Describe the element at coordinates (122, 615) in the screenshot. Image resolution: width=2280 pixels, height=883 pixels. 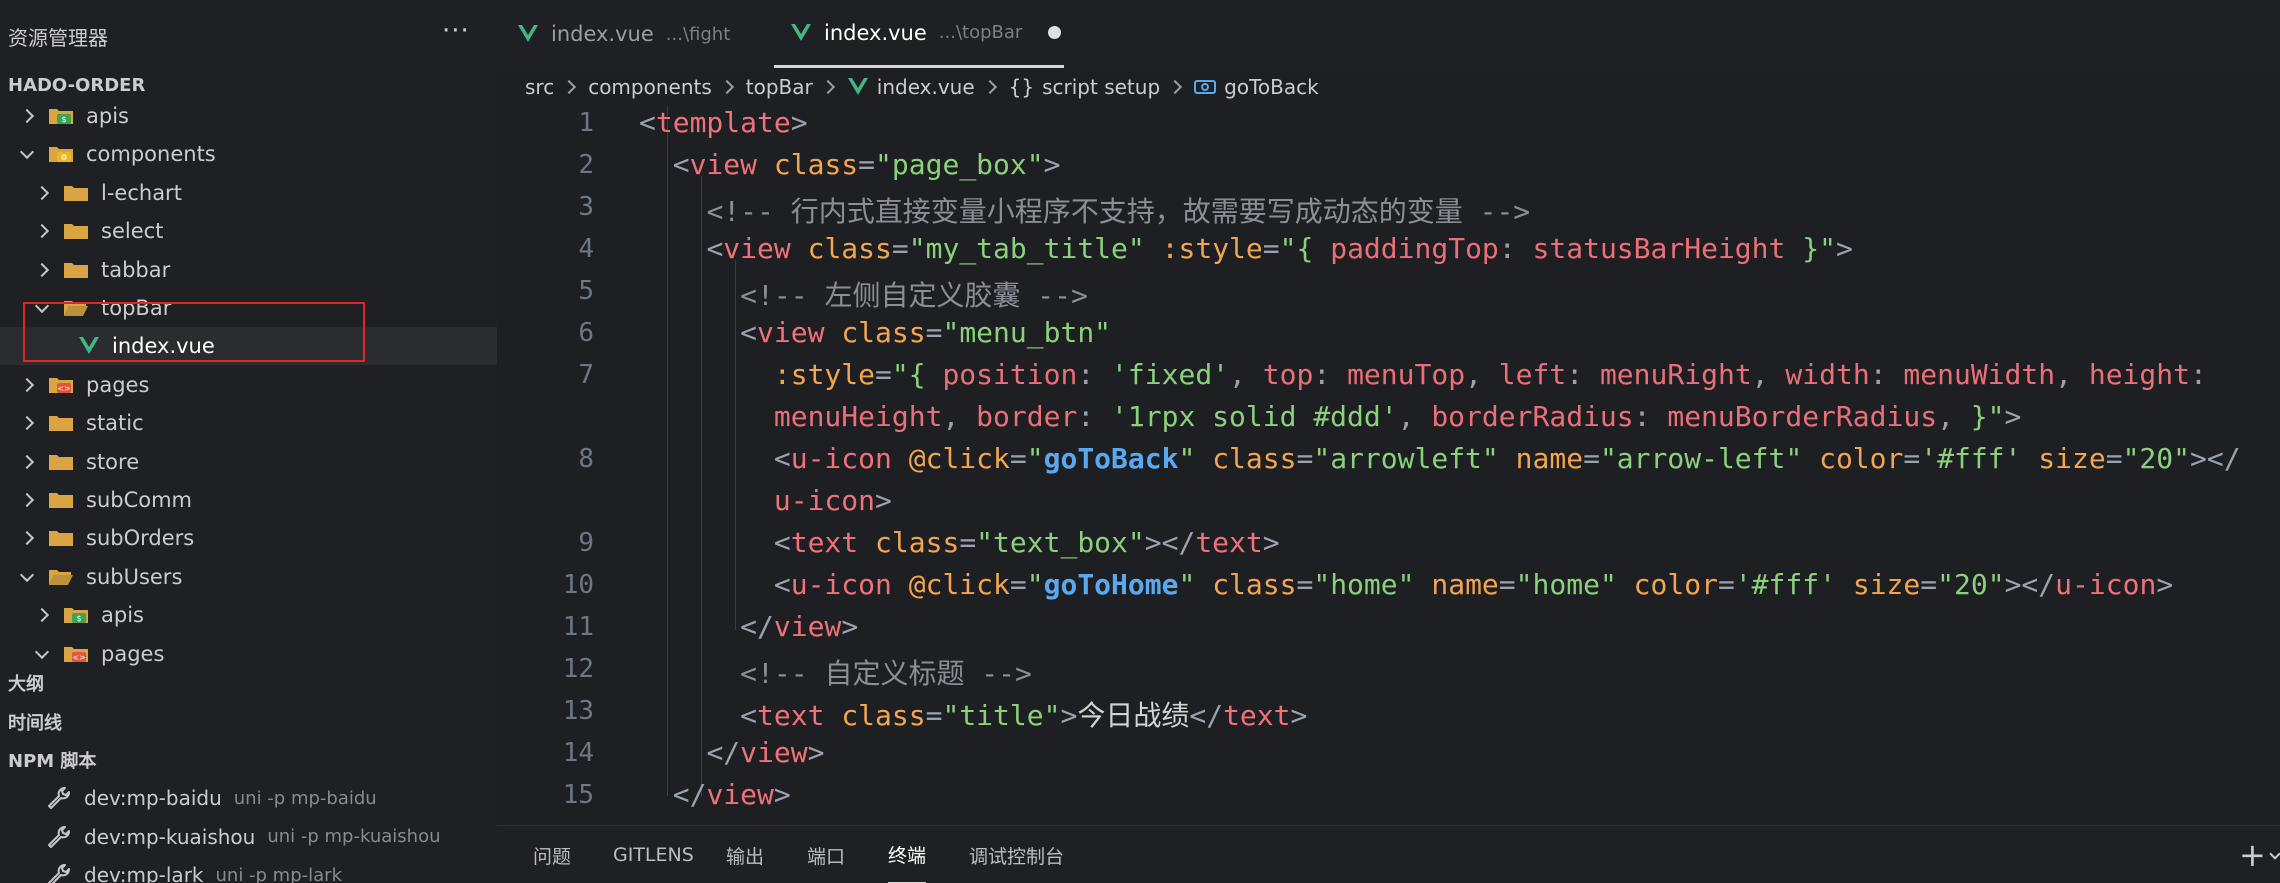
I see `tree-item-label: apis` at that location.